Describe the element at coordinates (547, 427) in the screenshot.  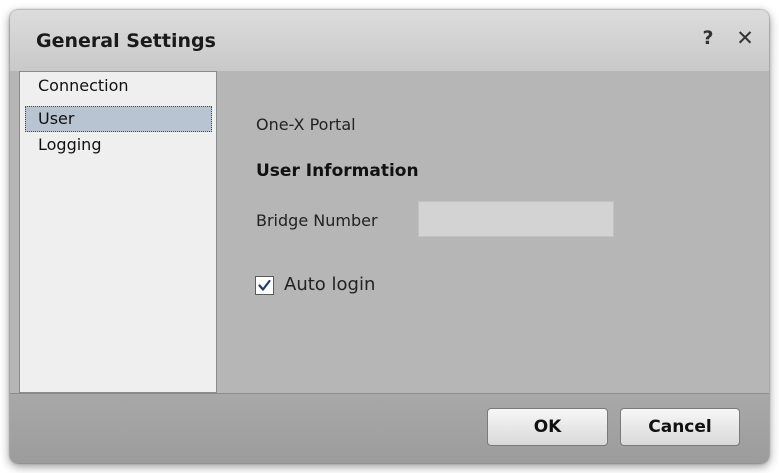
I see `ok-button: OK` at that location.